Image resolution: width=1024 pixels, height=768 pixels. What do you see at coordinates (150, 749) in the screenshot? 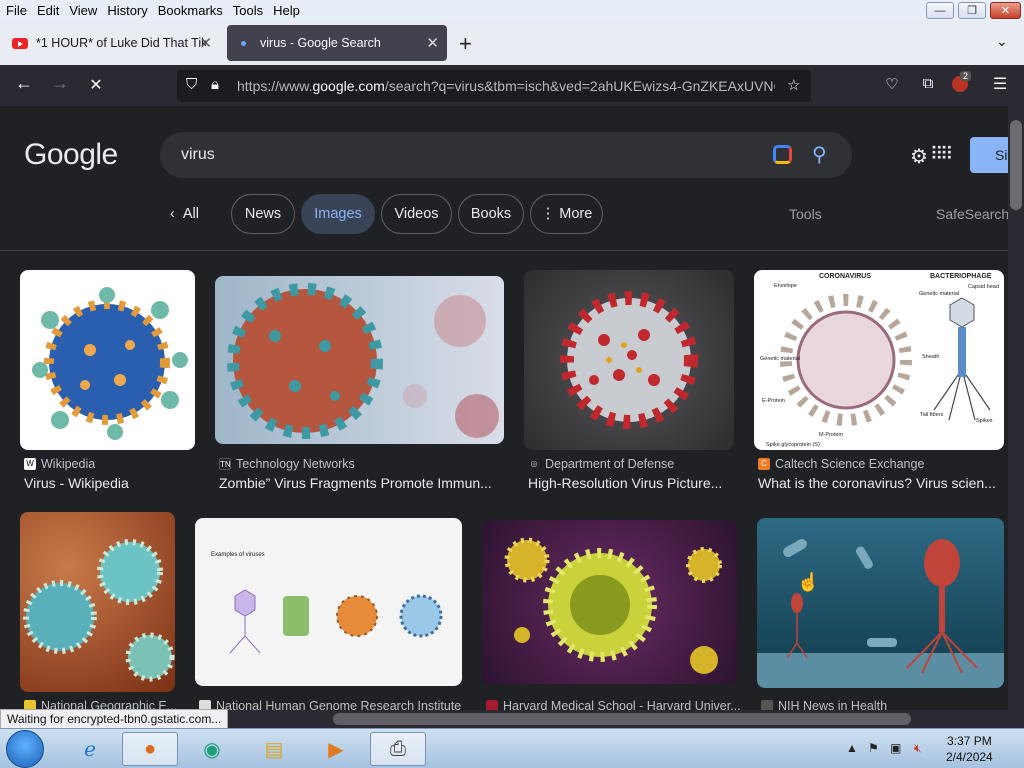
I see `firefox-icon: ●` at bounding box center [150, 749].